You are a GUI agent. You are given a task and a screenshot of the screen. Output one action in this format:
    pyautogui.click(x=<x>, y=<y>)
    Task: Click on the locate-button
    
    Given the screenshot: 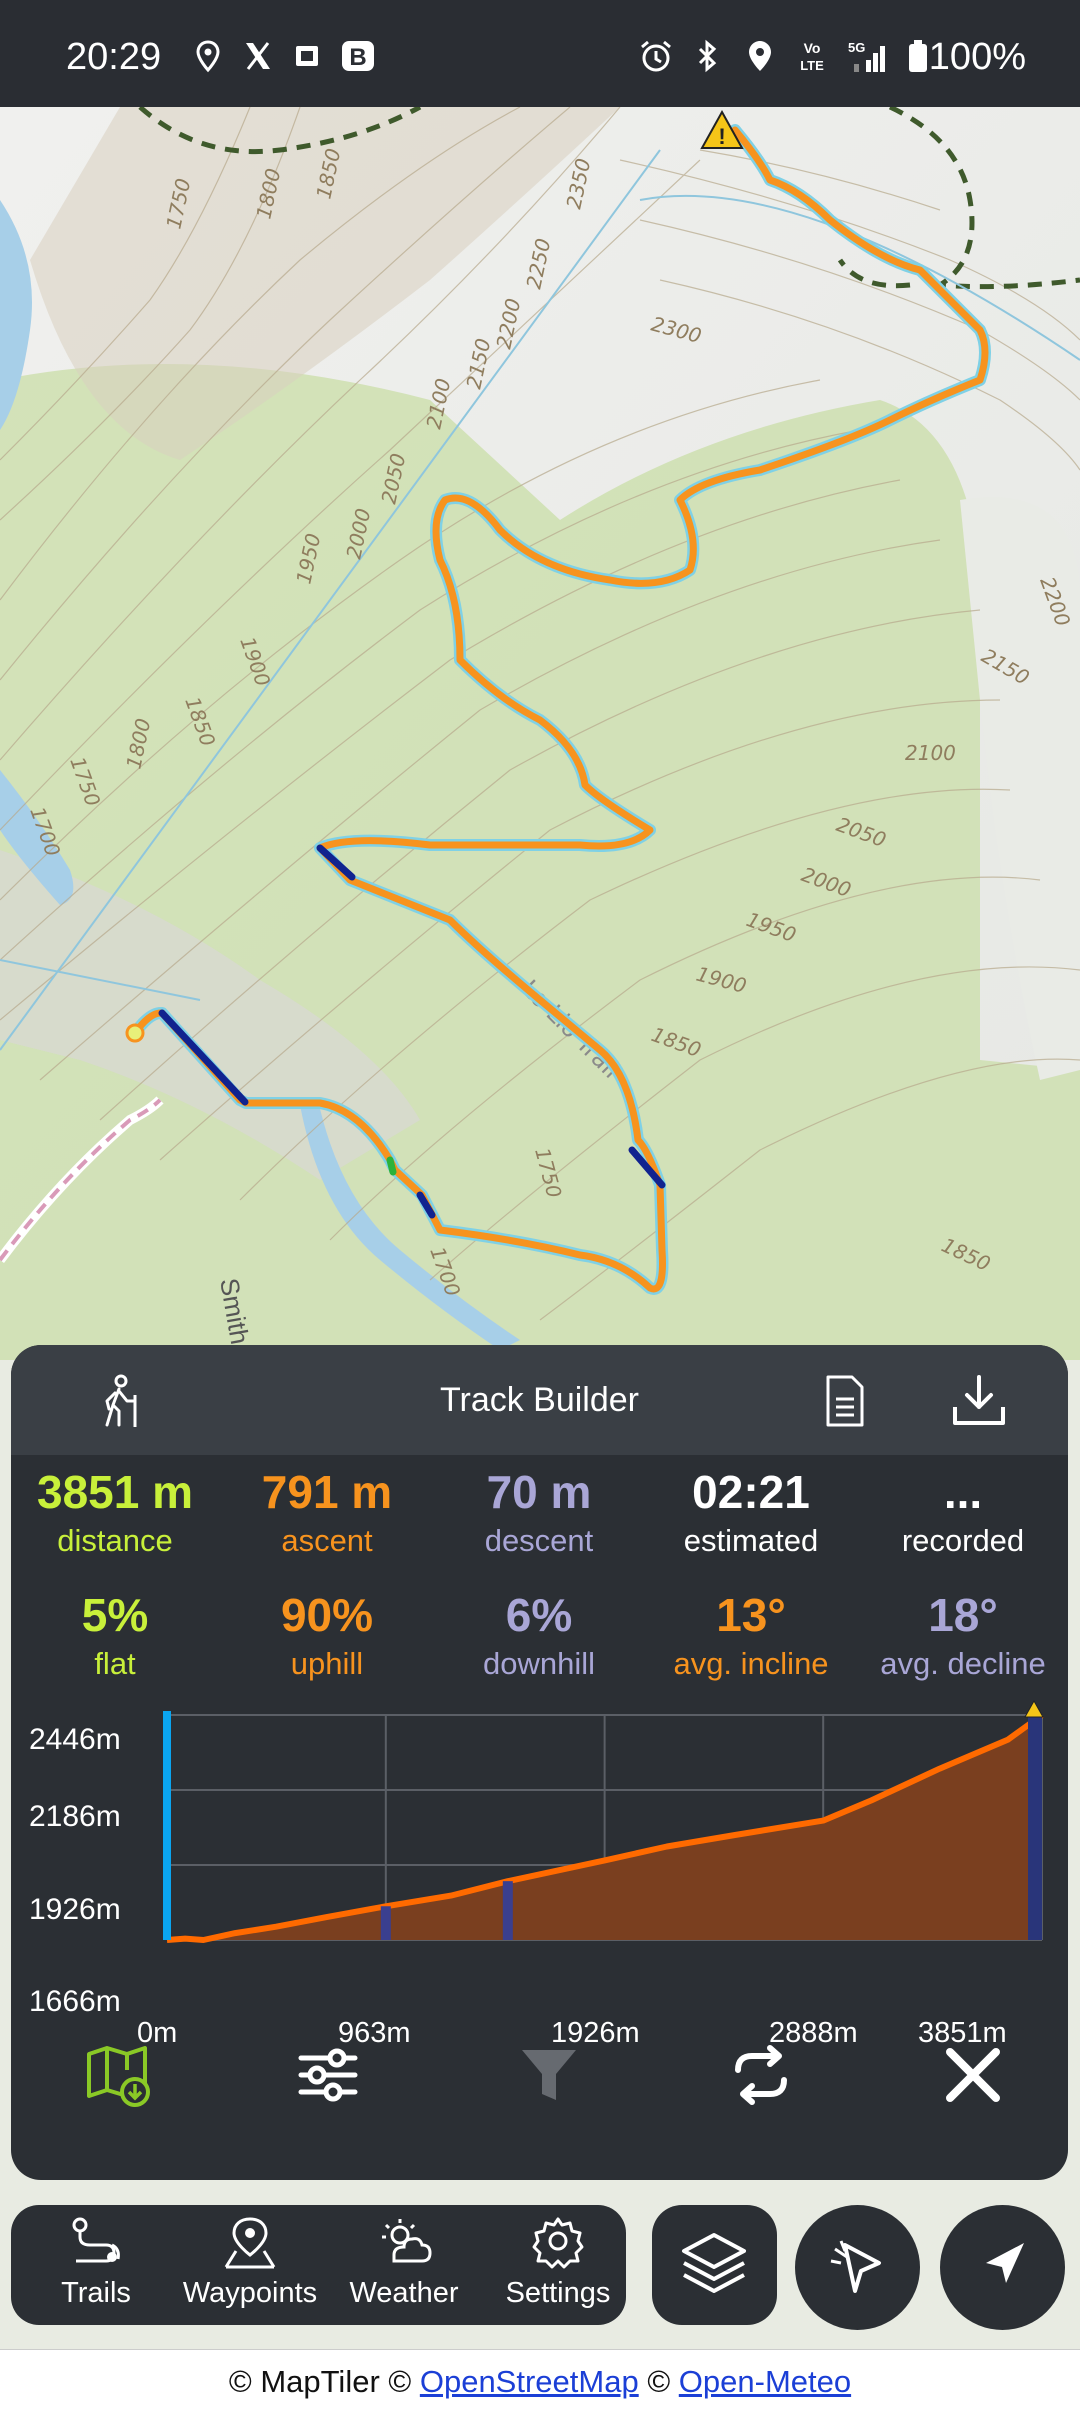 What is the action you would take?
    pyautogui.click(x=1002, y=2267)
    